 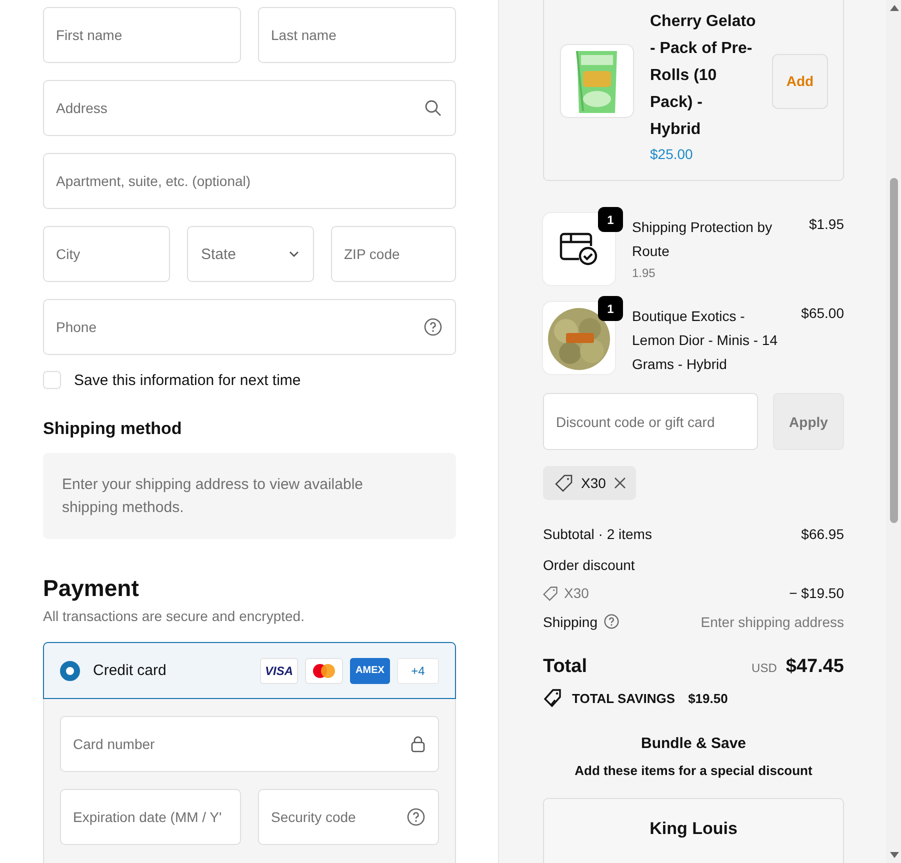 I want to click on savings-label: TOTAL SAVINGS, so click(x=624, y=698).